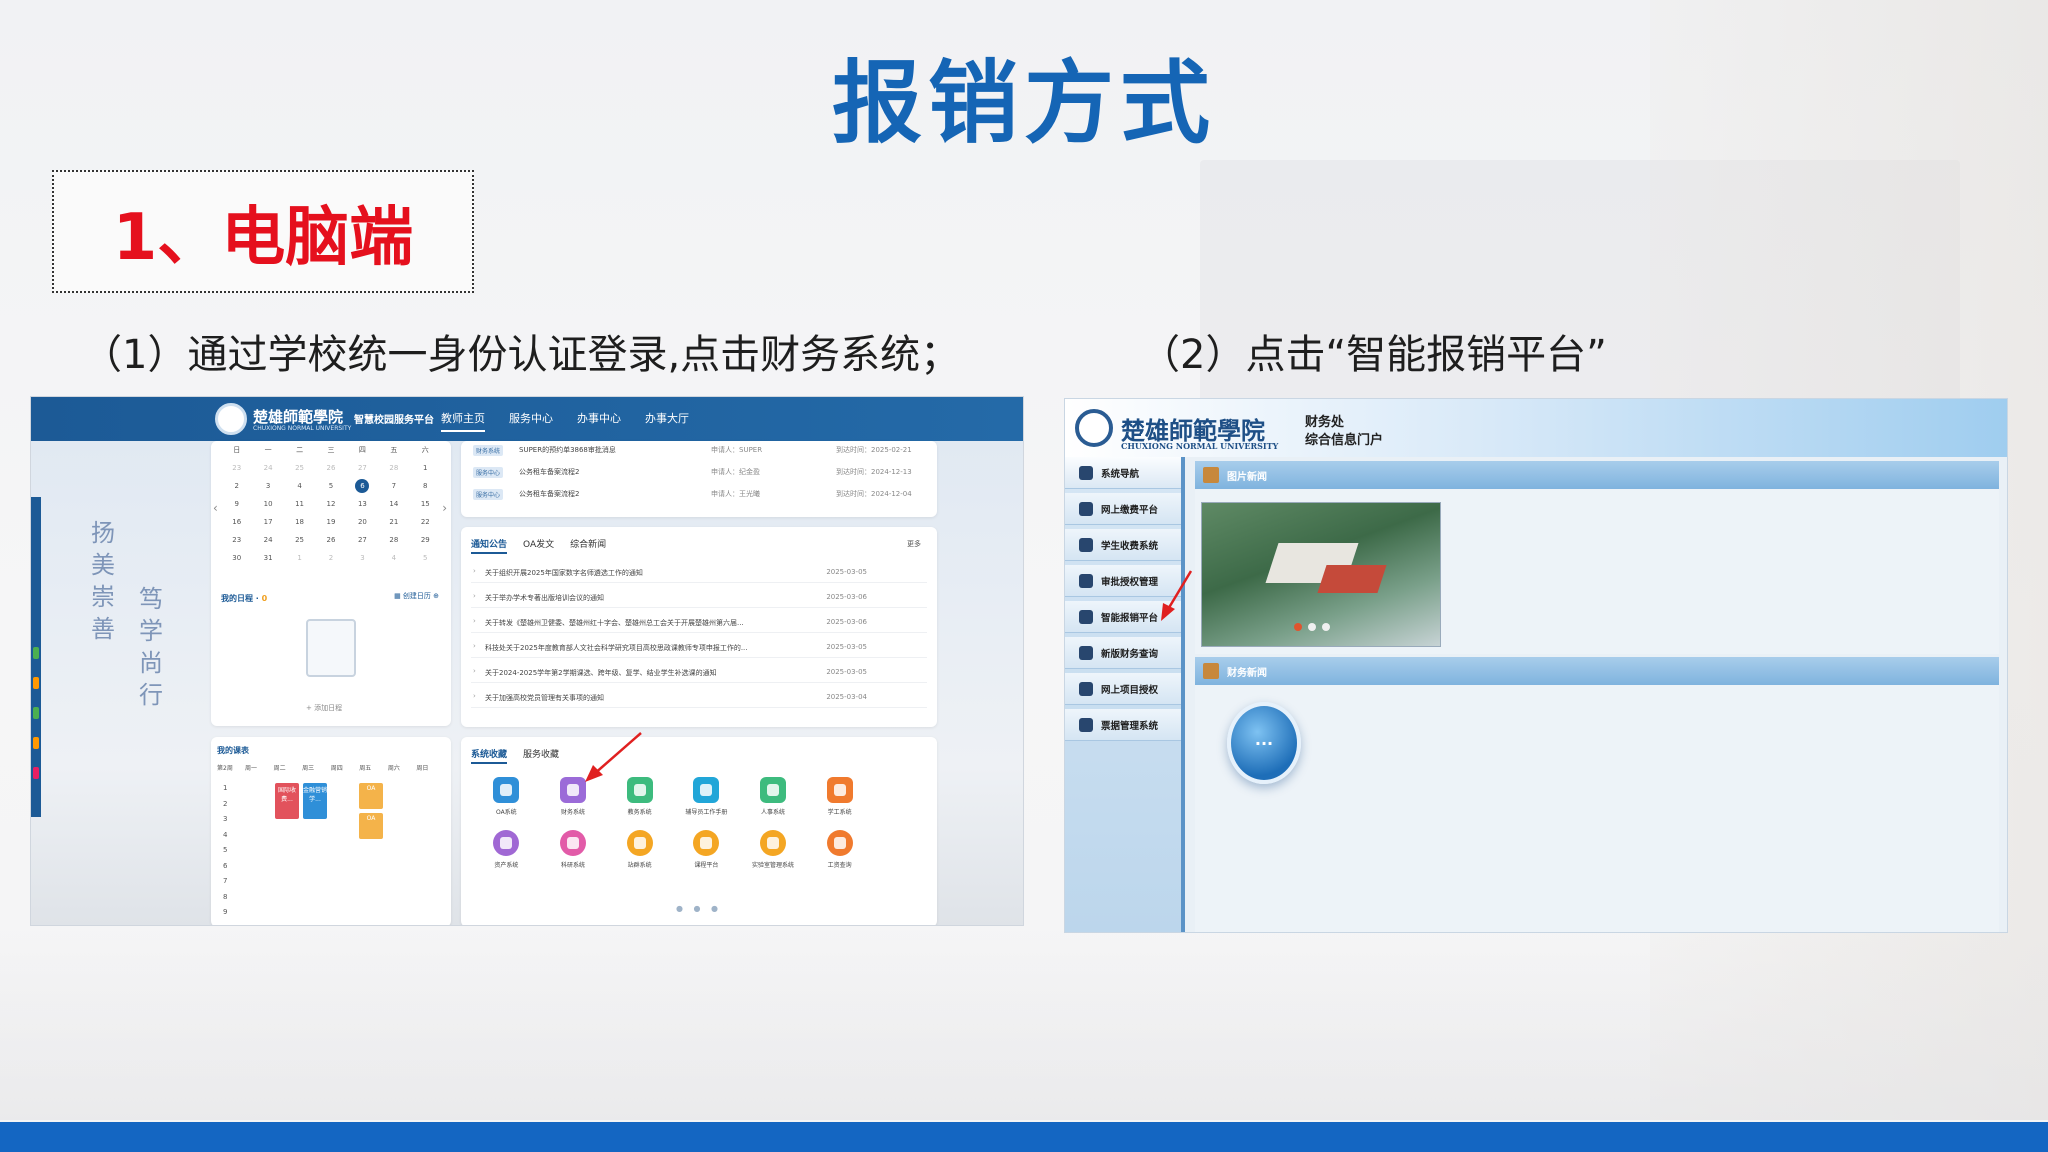  I want to click on nav-office-center: 办事中心, so click(599, 421).